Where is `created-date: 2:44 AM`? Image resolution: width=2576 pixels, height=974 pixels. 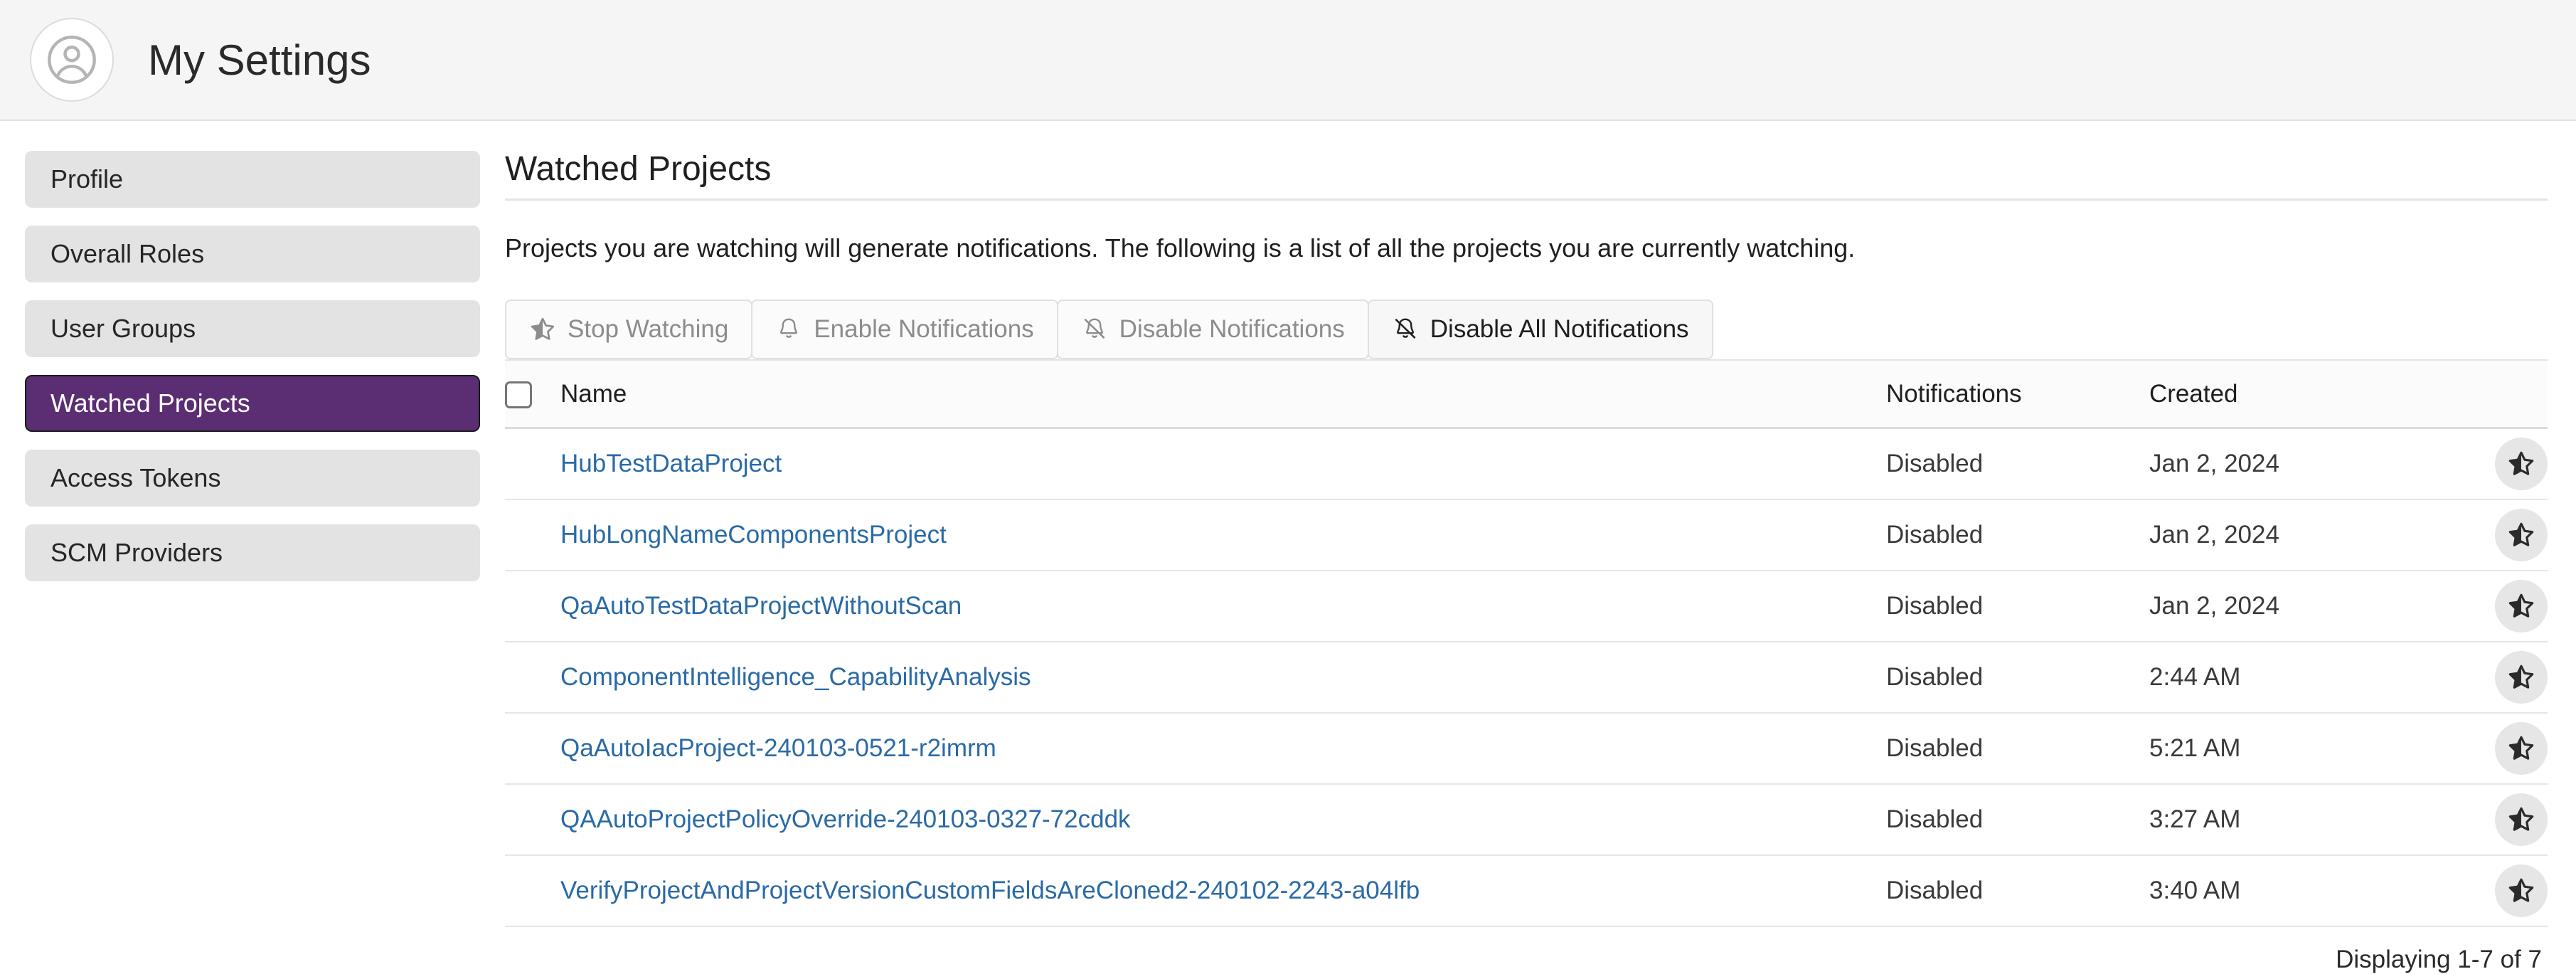 created-date: 2:44 AM is located at coordinates (2298, 677).